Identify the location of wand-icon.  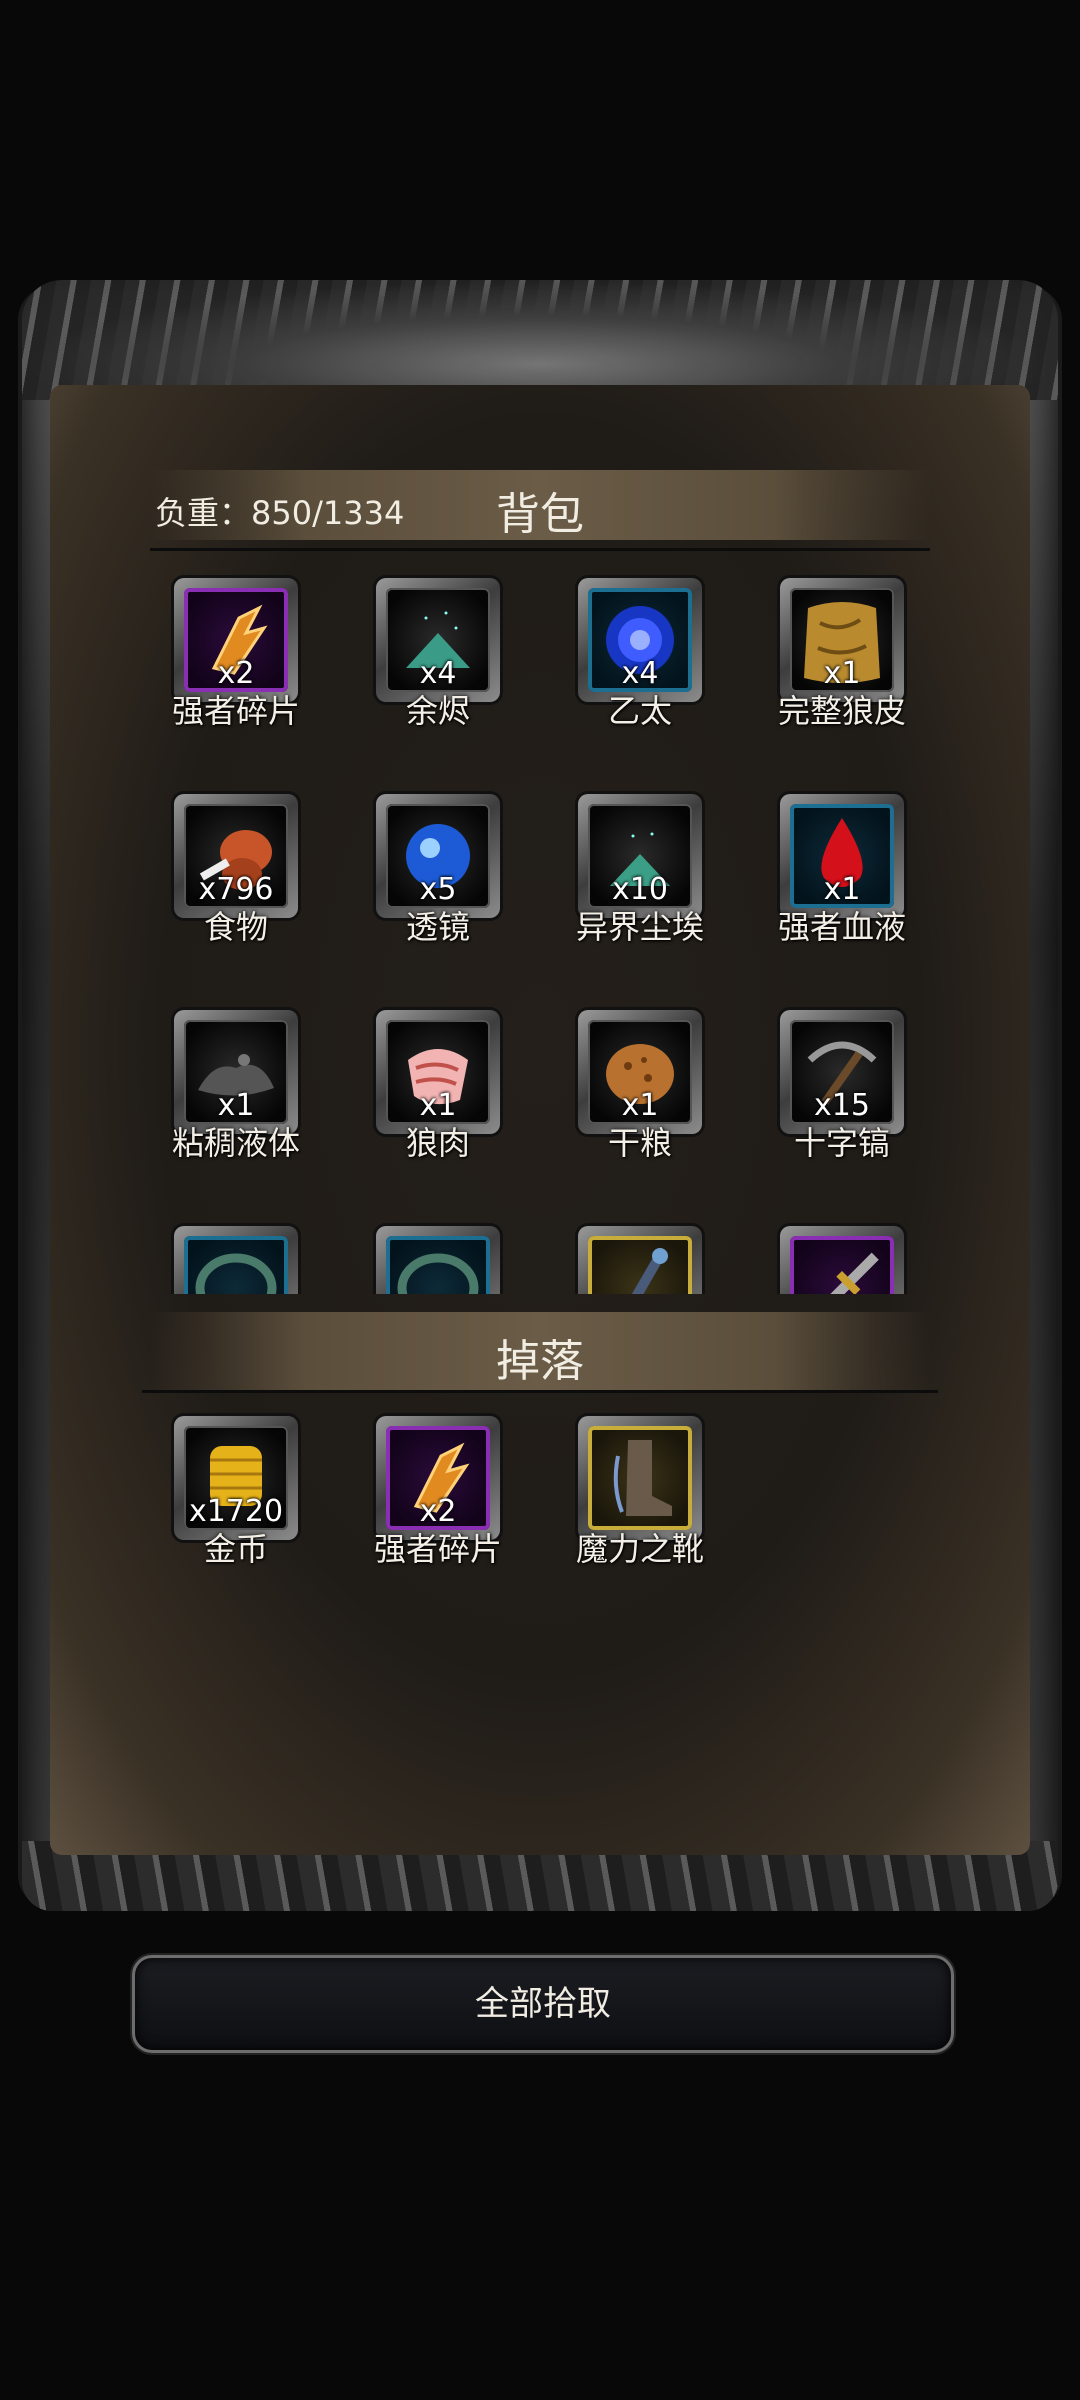
(640, 1265).